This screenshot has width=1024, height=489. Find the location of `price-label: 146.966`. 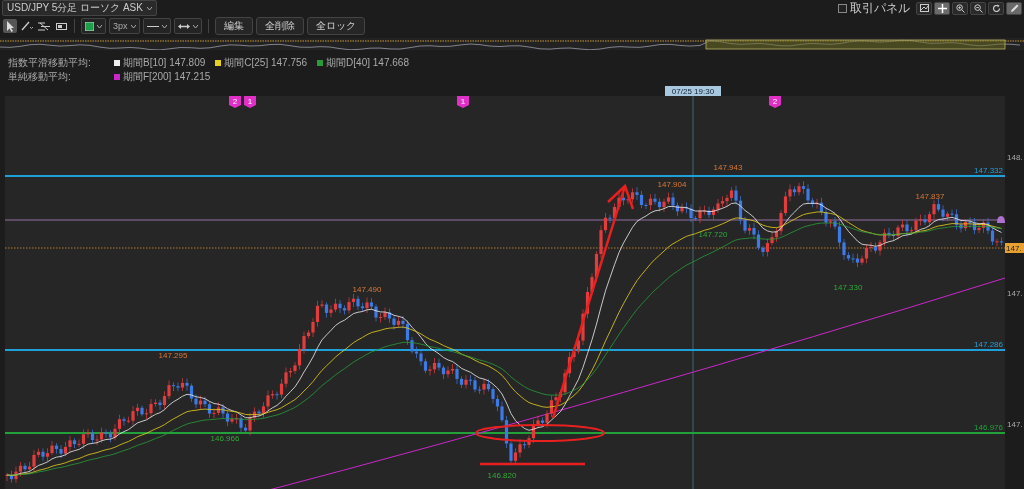

price-label: 146.966 is located at coordinates (225, 438).